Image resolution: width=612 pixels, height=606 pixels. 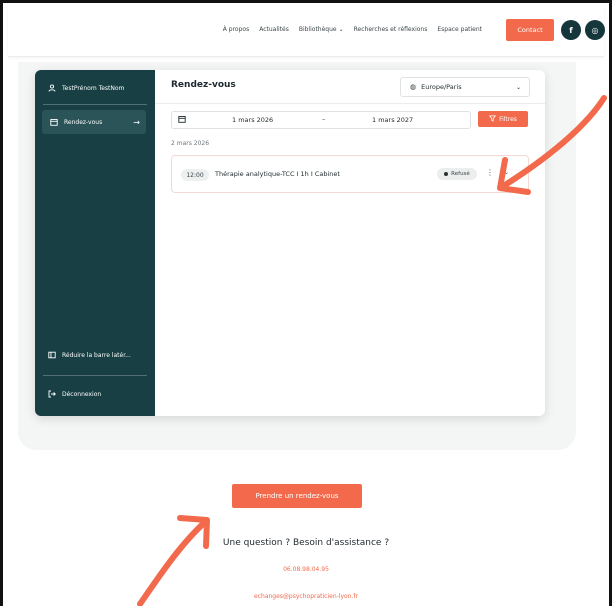 What do you see at coordinates (173, 560) in the screenshot?
I see `annotation-arrow-bottom` at bounding box center [173, 560].